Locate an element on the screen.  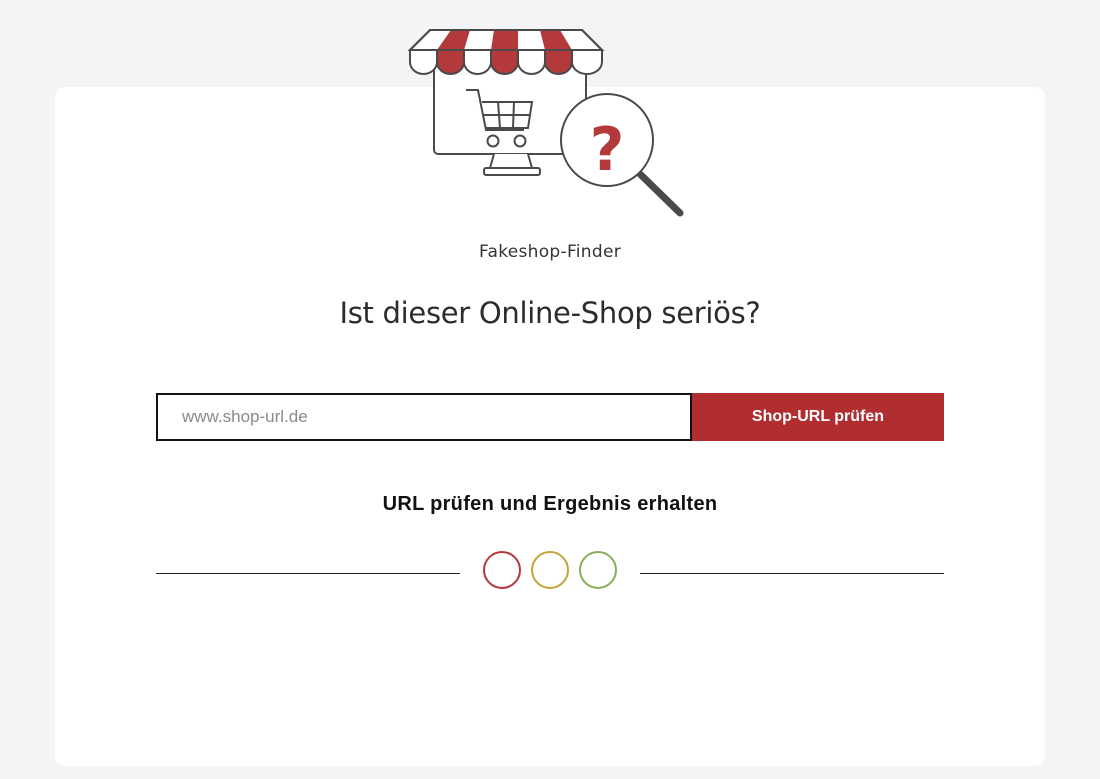
result-heading: URL prüfen und Ergebnis erhalten is located at coordinates (550, 504).